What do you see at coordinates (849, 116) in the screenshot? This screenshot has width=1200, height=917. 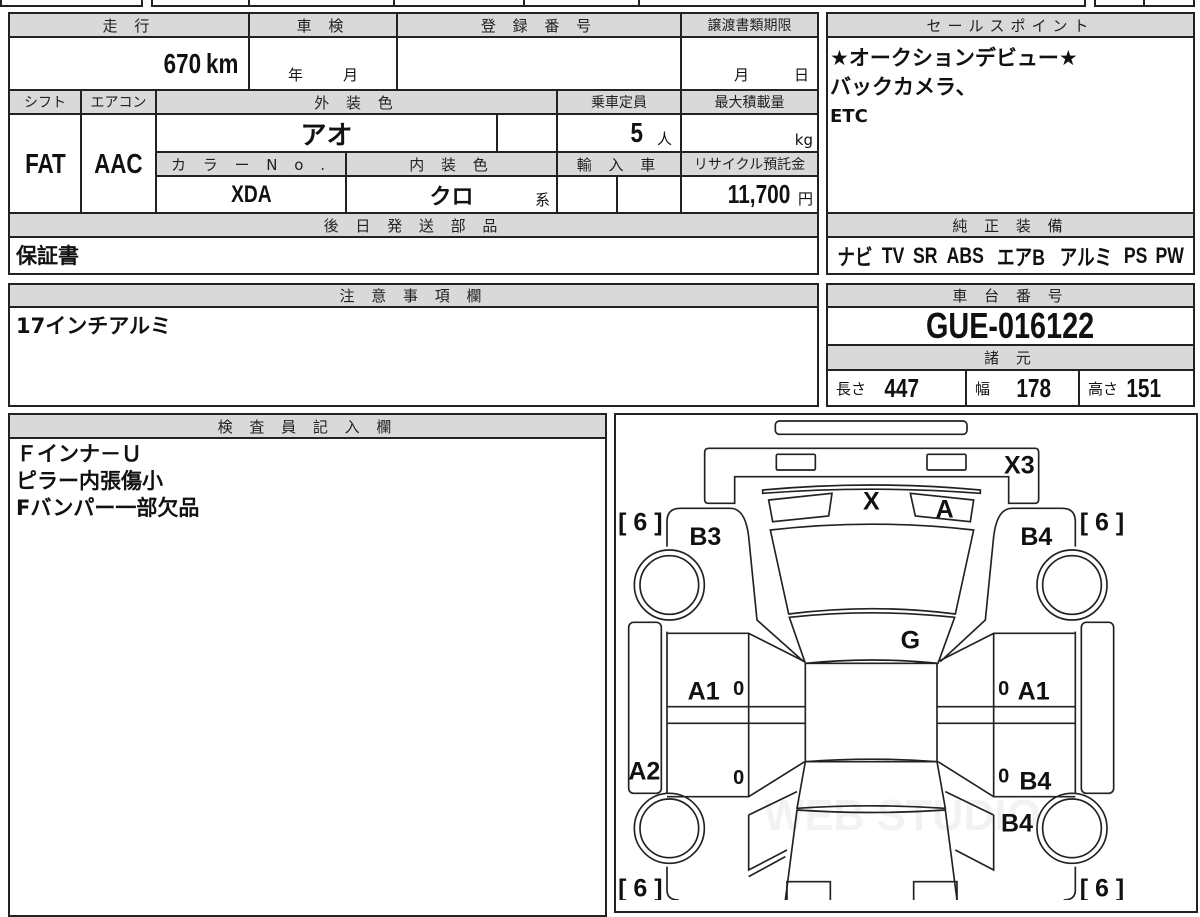 I see `sales-point-line: ETC` at bounding box center [849, 116].